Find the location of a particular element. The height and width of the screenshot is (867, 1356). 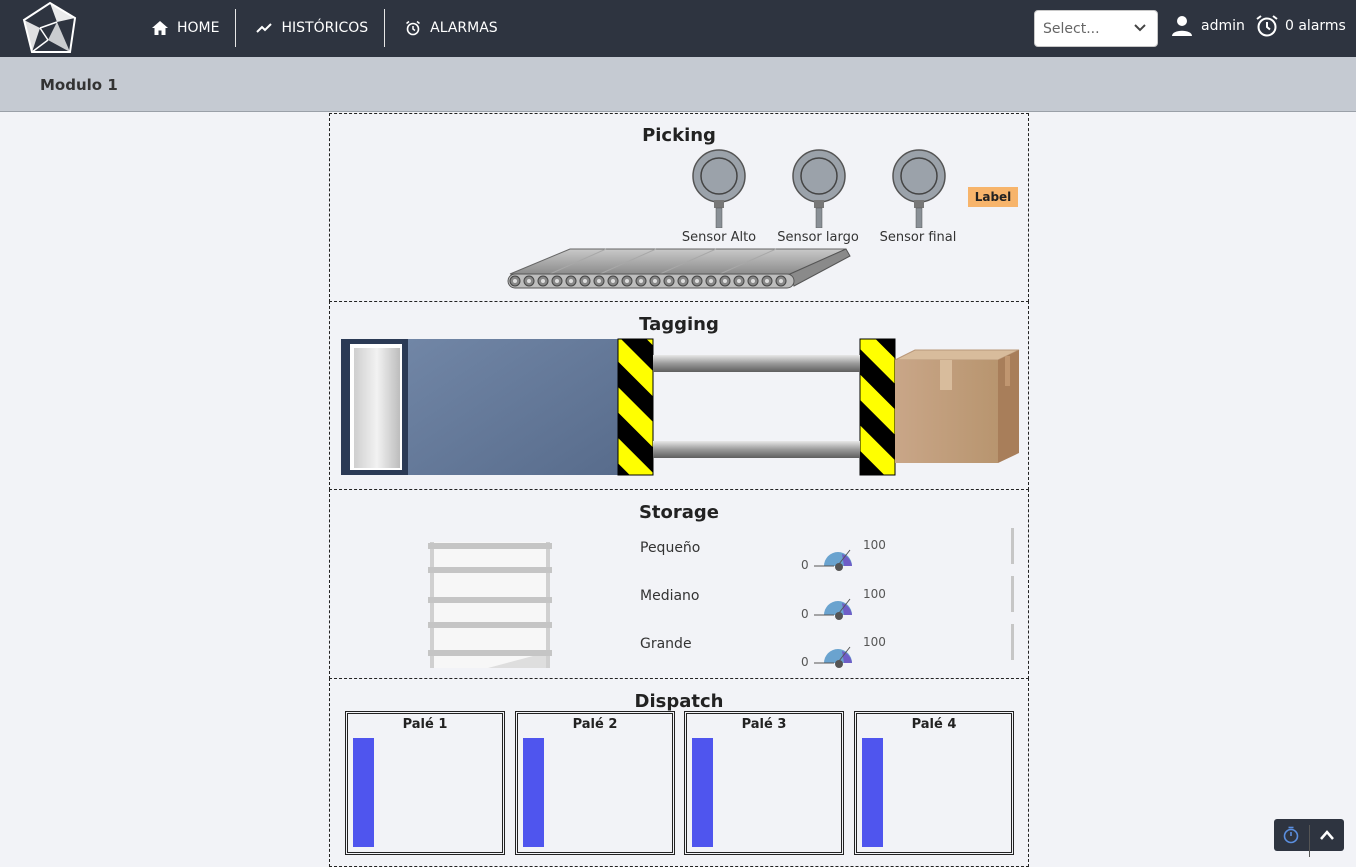

logo-icon is located at coordinates (50, 28).